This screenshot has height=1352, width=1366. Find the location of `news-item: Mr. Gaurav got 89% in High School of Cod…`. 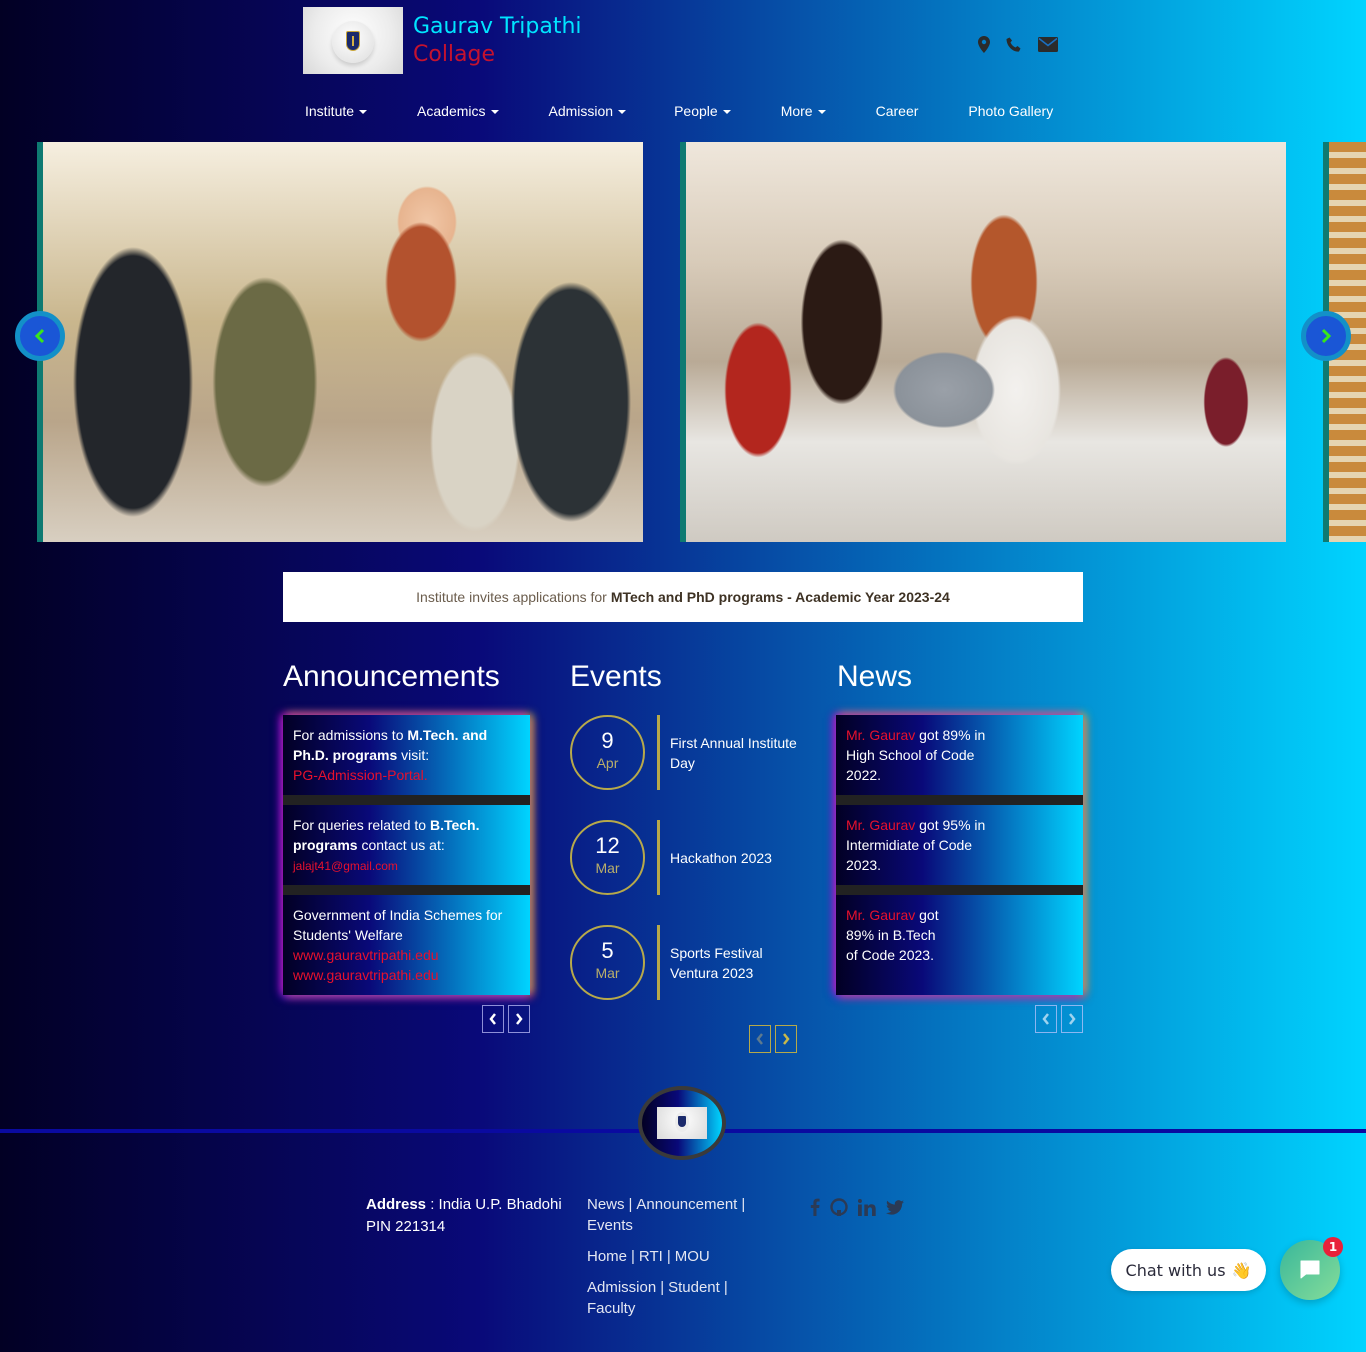

news-item: Mr. Gaurav got 89% in High School of Cod… is located at coordinates (959, 755).